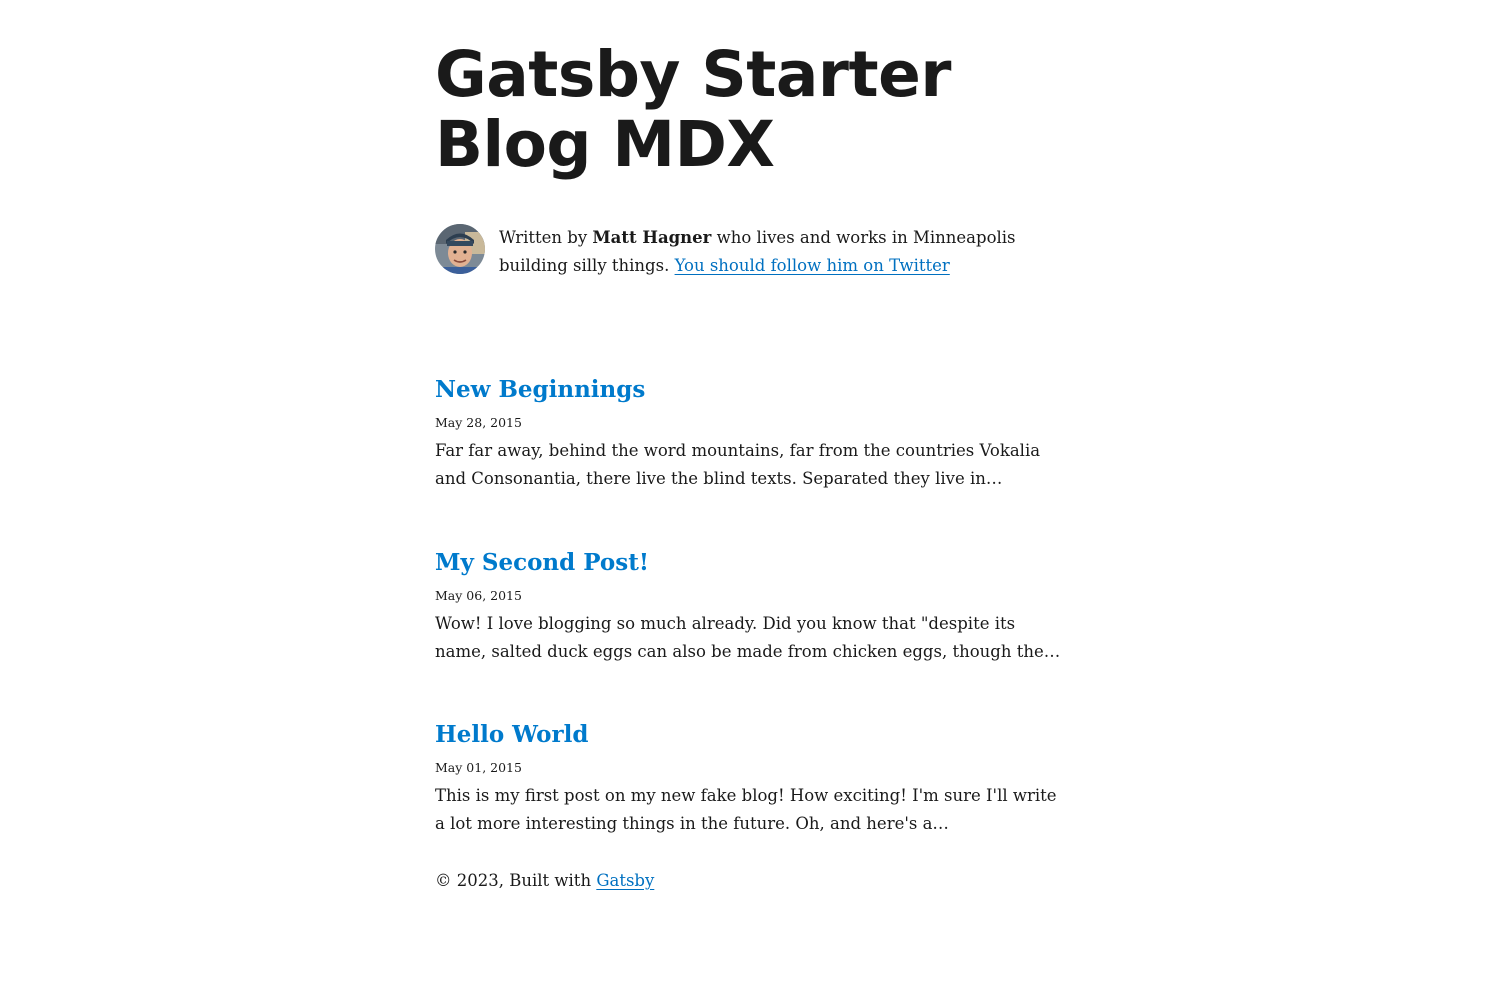  Describe the element at coordinates (460, 249) in the screenshot. I see `author-avatar` at that location.